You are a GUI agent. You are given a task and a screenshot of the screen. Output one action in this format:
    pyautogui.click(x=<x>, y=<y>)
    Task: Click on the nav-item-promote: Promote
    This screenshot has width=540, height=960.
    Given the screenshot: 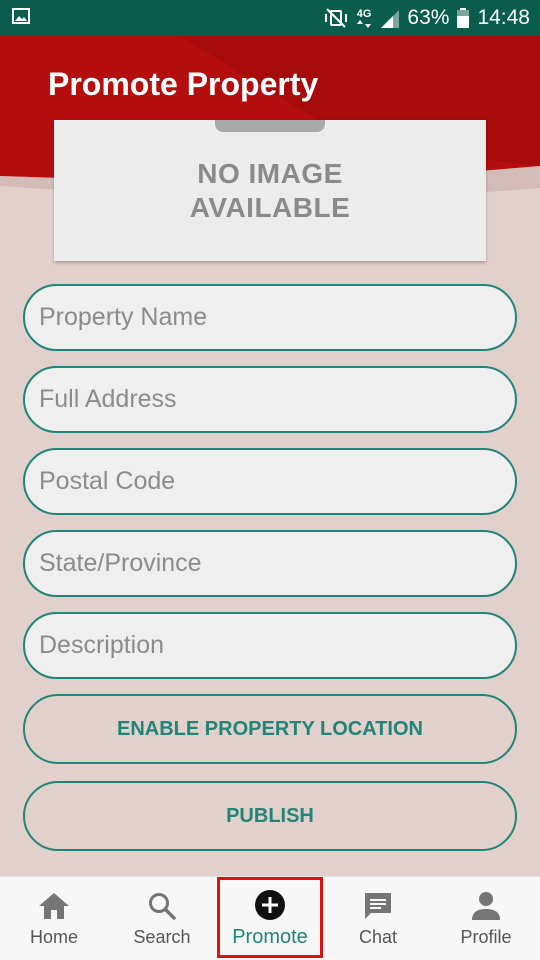 What is the action you would take?
    pyautogui.click(x=270, y=918)
    